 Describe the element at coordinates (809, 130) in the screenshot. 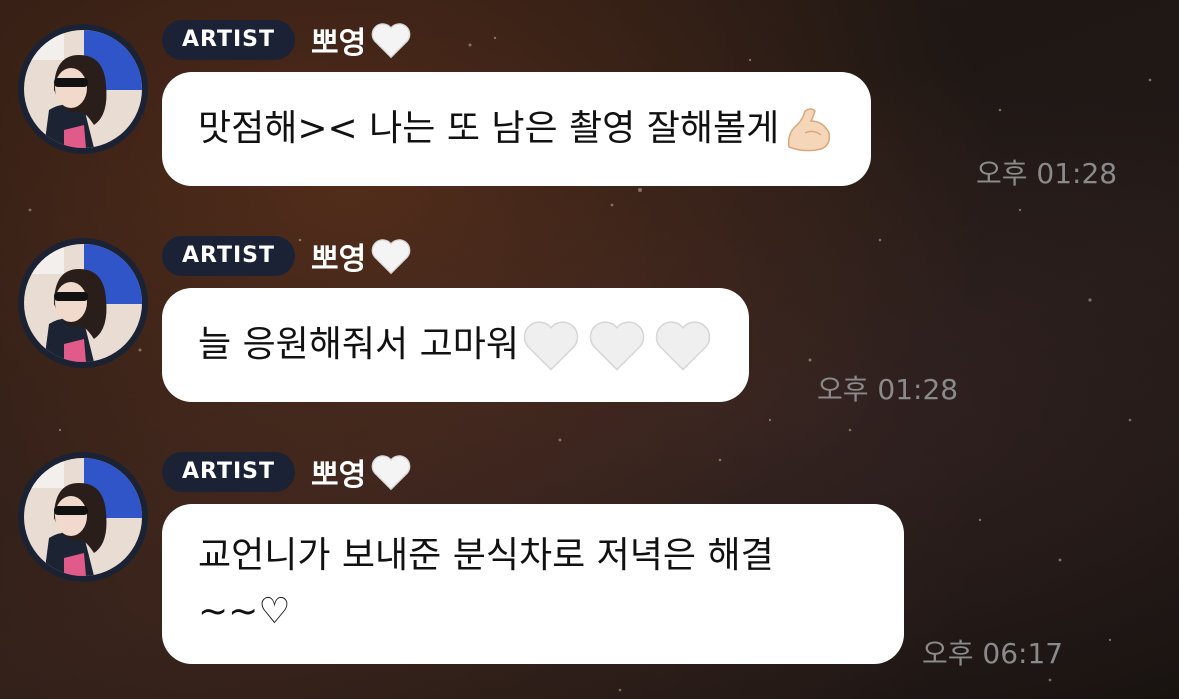

I see `flexed-biceps-icon` at that location.